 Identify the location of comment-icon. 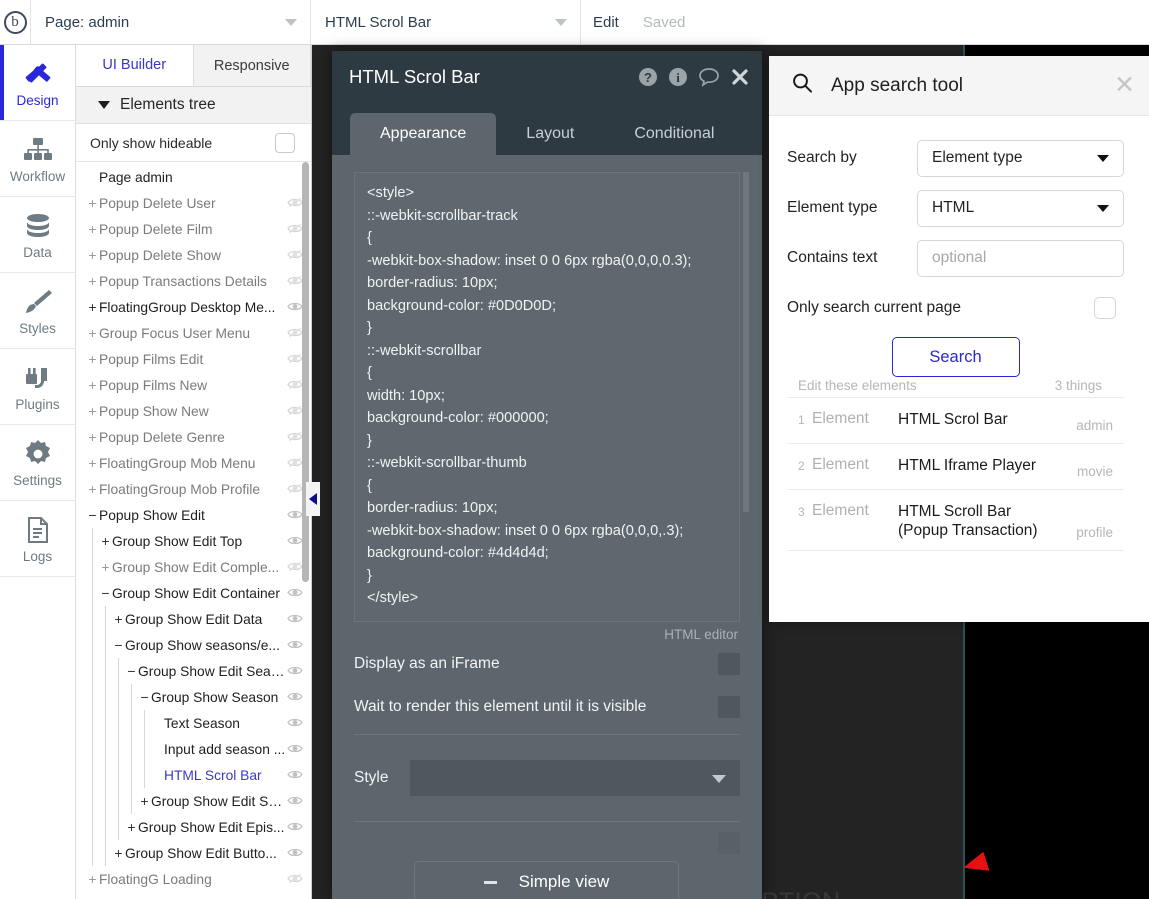
(709, 77).